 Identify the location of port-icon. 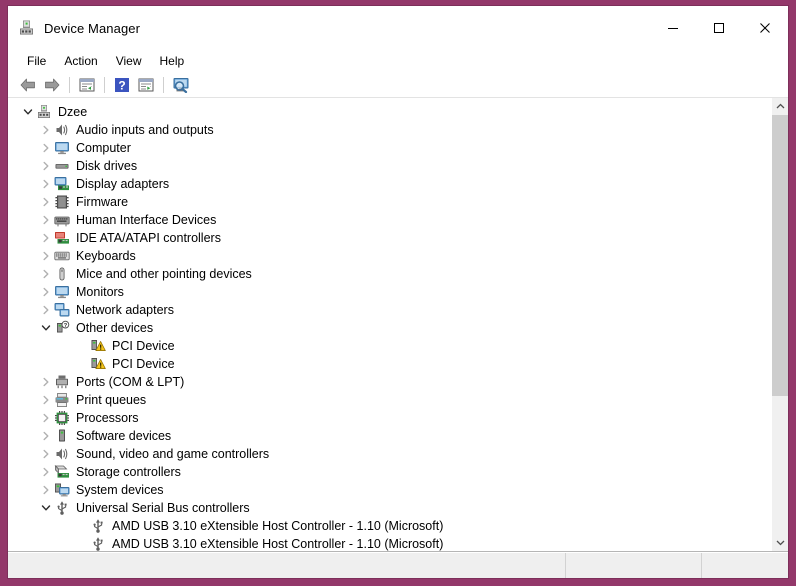
(62, 382).